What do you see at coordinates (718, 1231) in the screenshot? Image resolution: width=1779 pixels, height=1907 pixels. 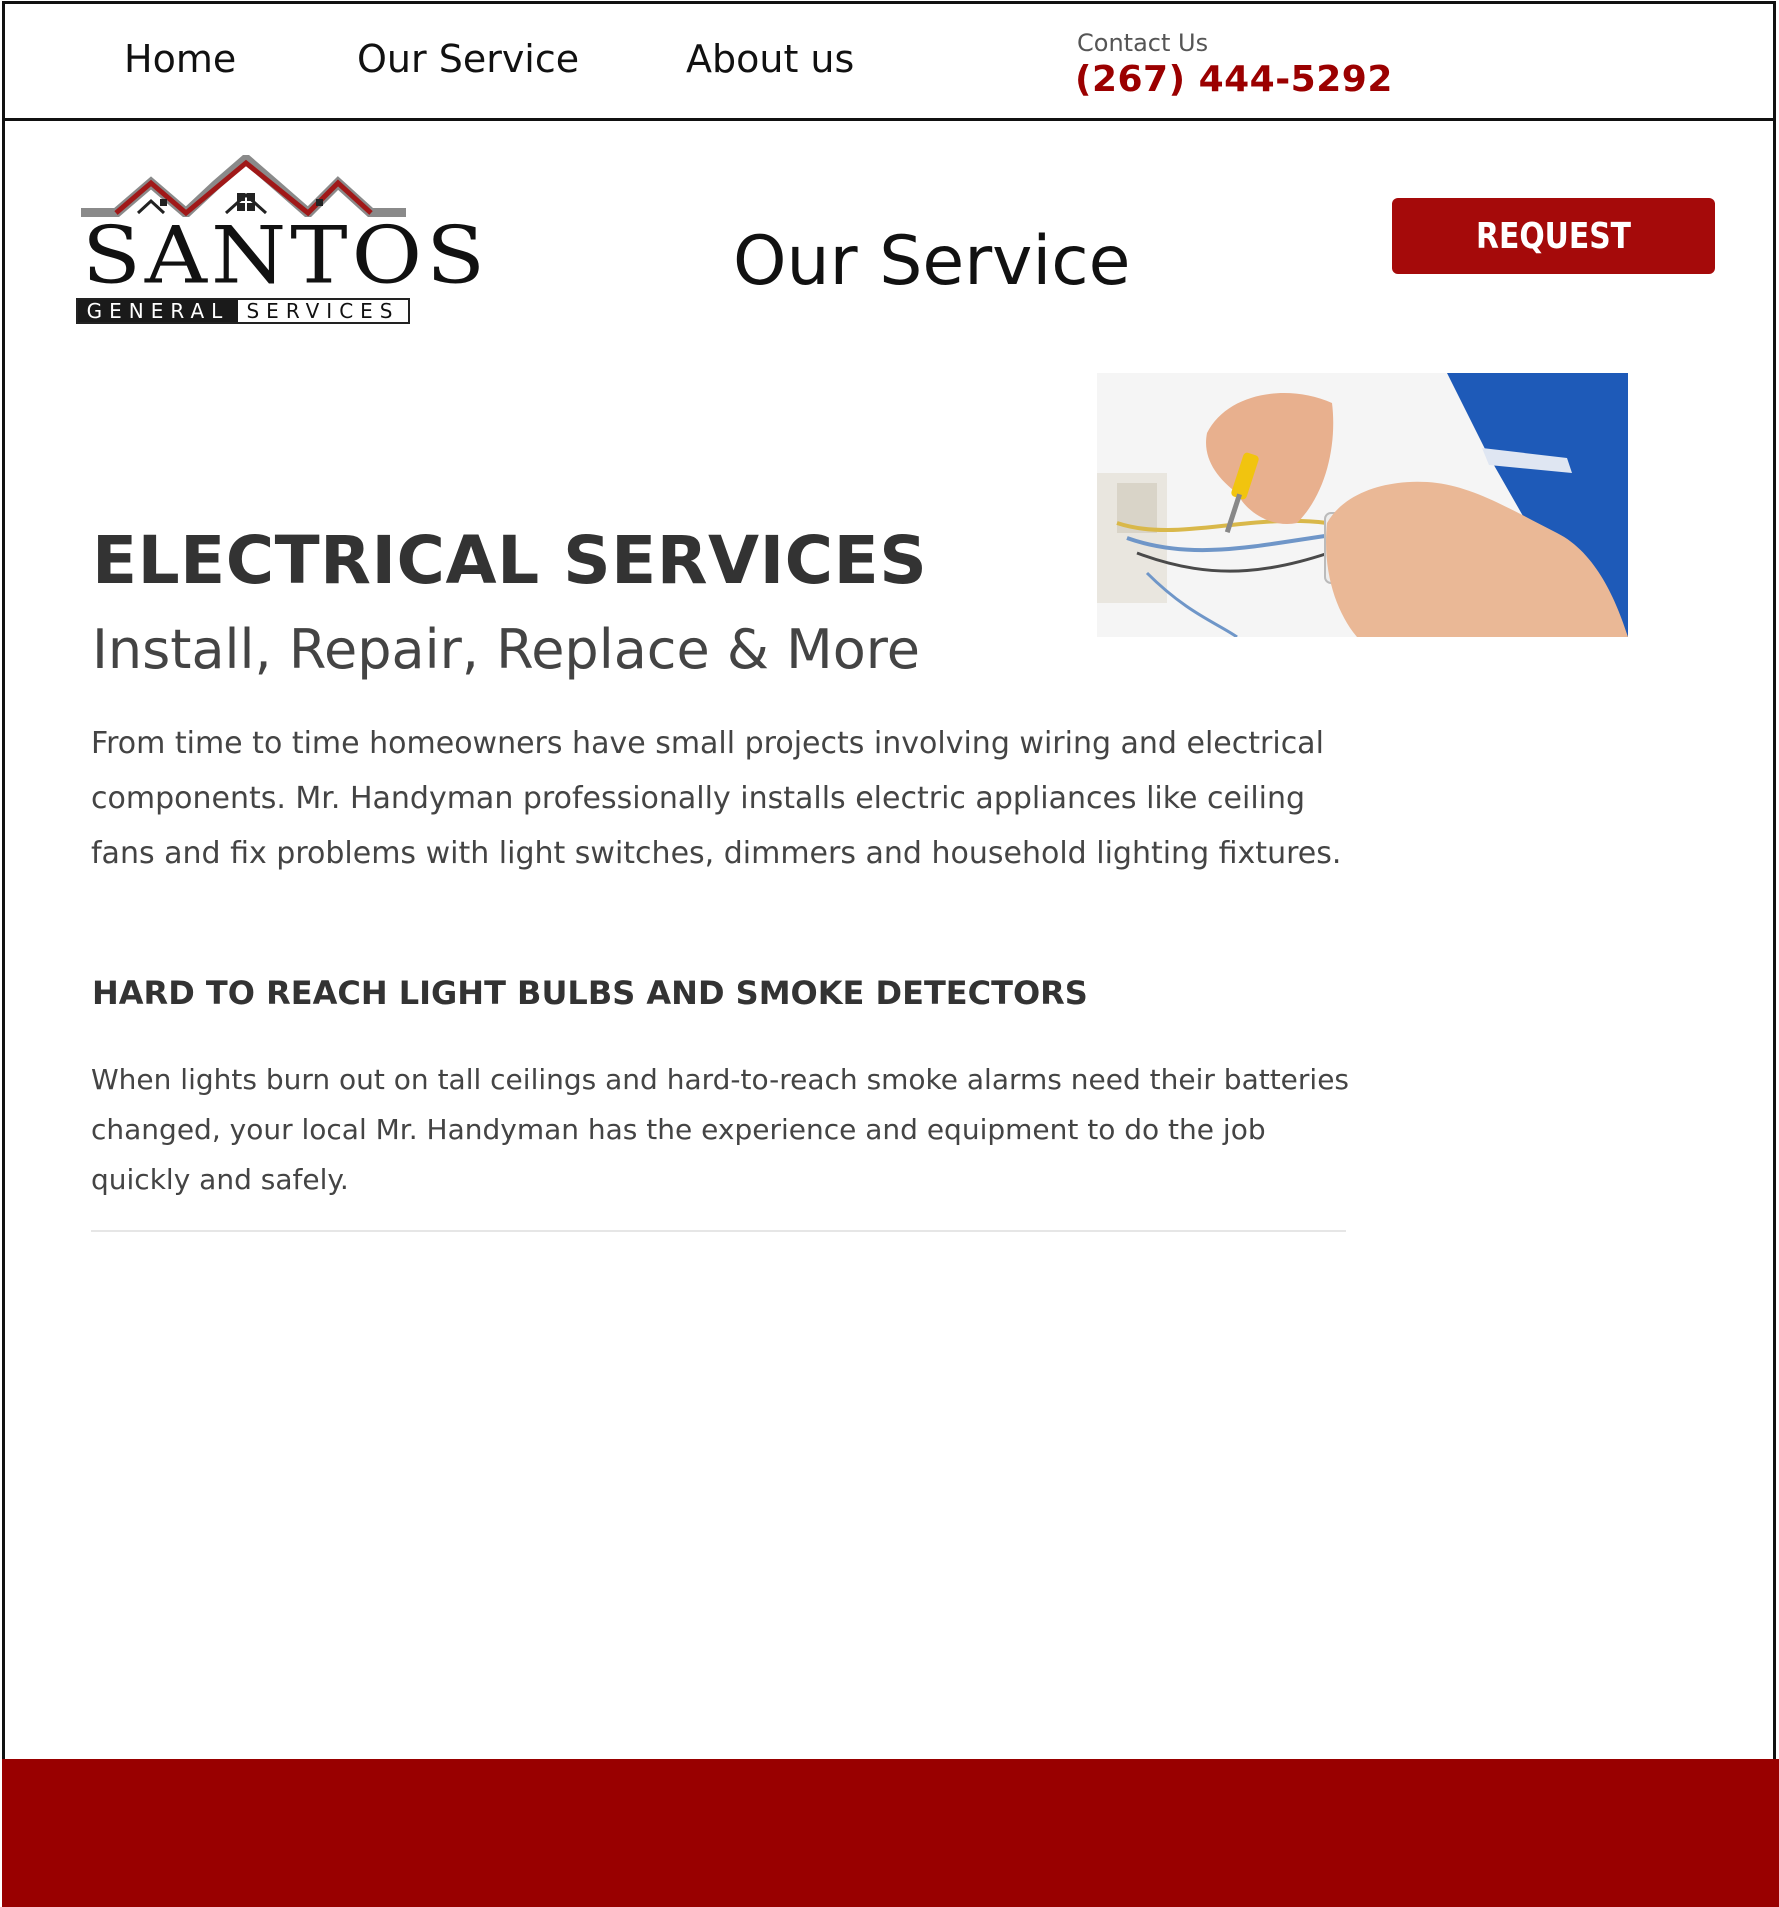 I see `content-divider` at bounding box center [718, 1231].